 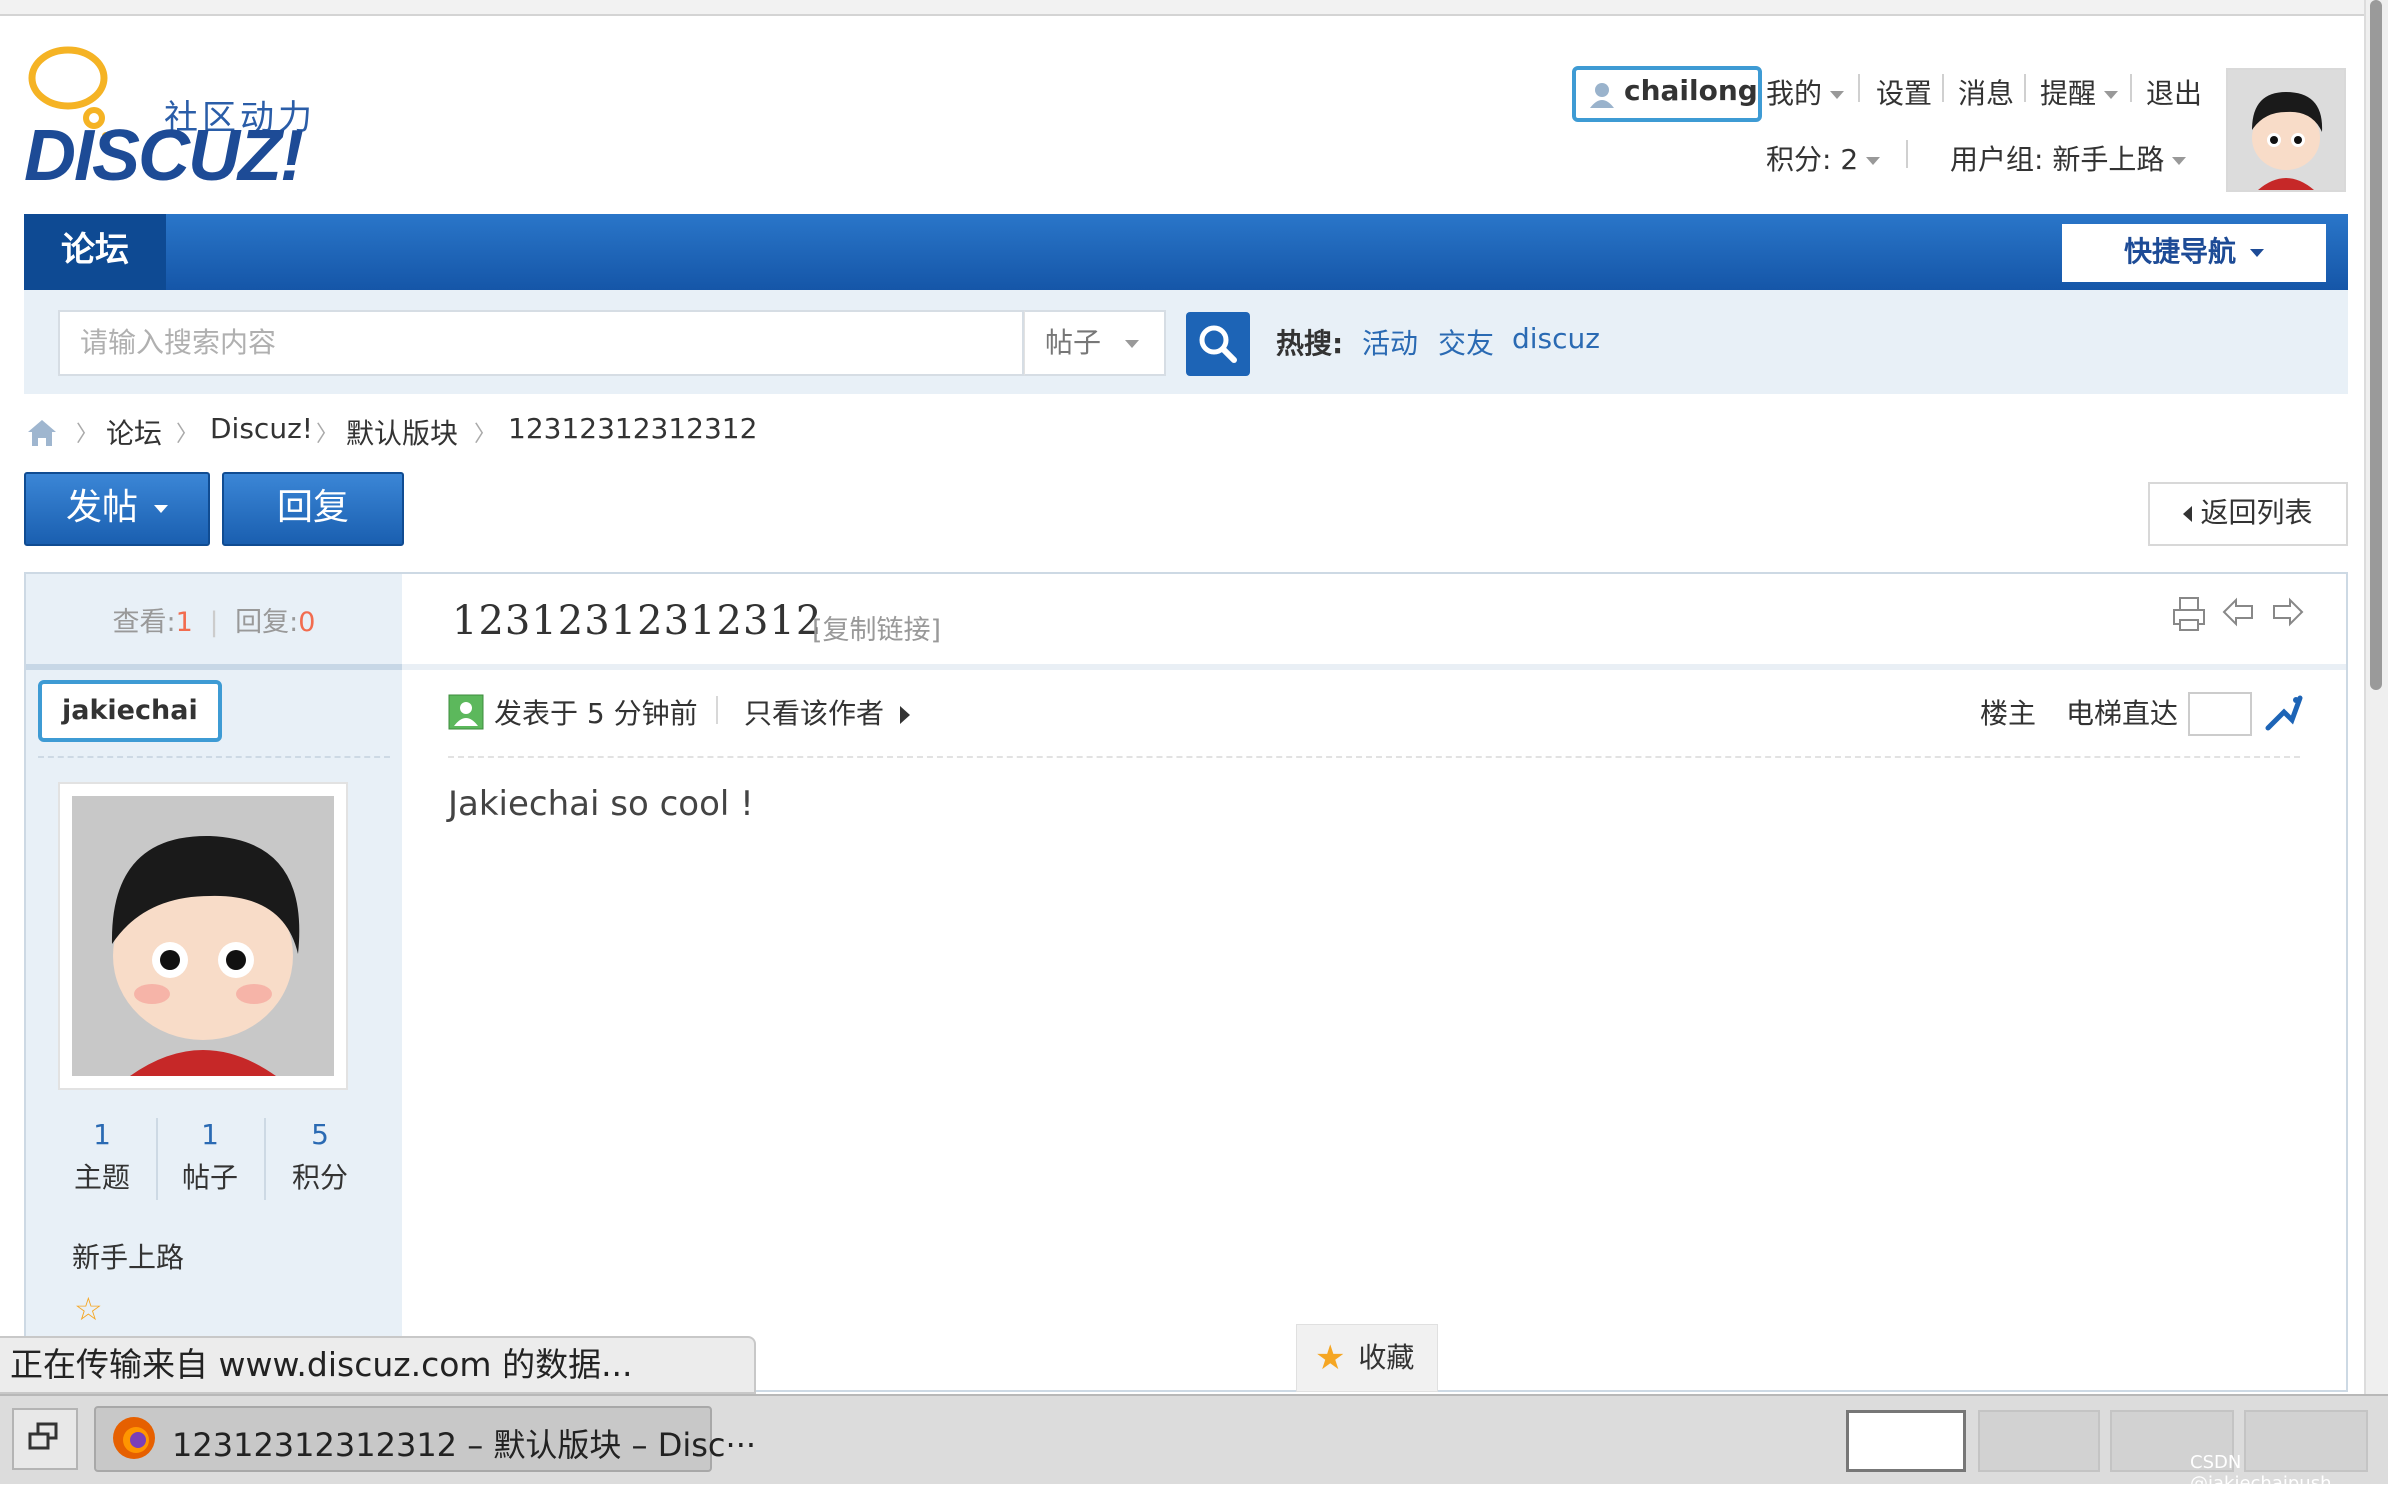 I want to click on user-group: 用户组: 新手上路, so click(x=2068, y=158).